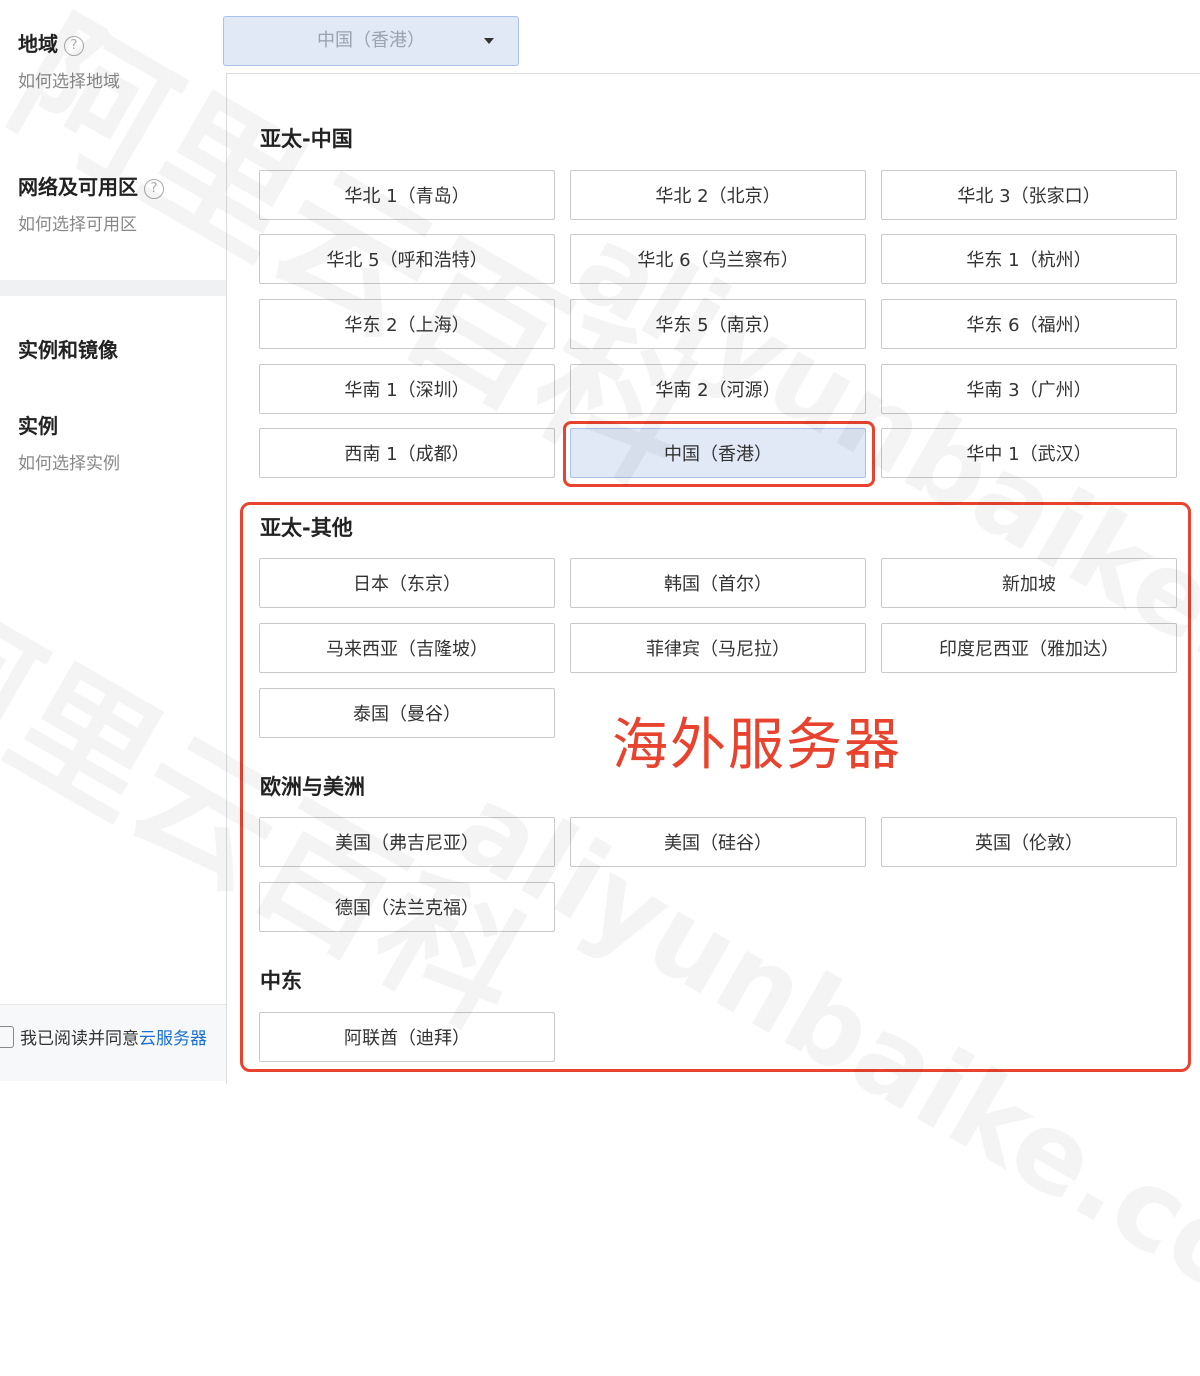 The height and width of the screenshot is (1376, 1200). Describe the element at coordinates (718, 324) in the screenshot. I see `region-option: 华东 5（南京）` at that location.